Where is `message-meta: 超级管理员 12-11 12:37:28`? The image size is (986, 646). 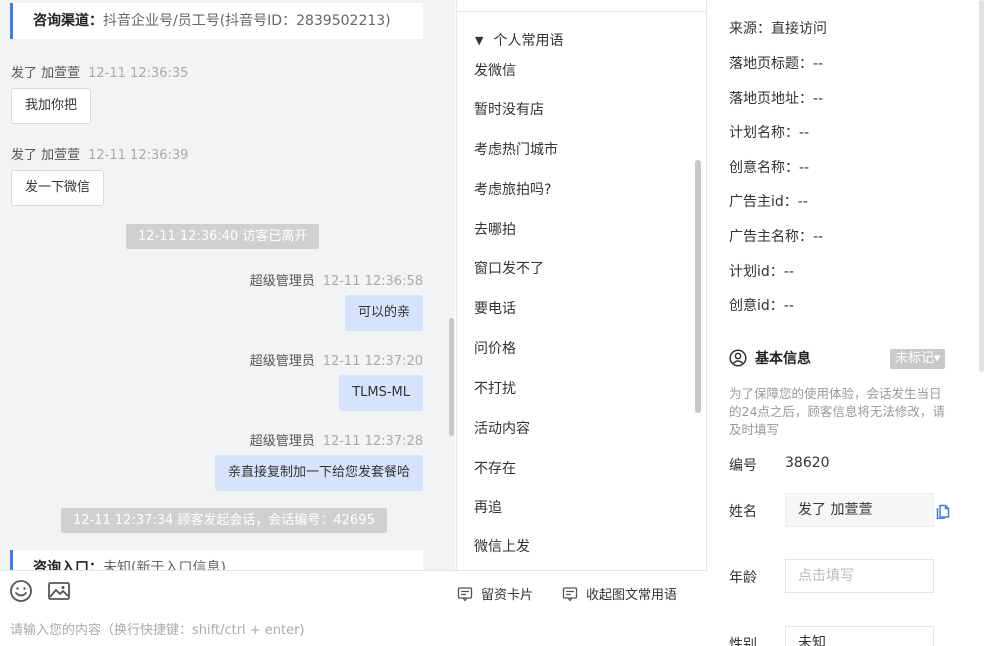 message-meta: 超级管理员 12-11 12:37:28 is located at coordinates (336, 439).